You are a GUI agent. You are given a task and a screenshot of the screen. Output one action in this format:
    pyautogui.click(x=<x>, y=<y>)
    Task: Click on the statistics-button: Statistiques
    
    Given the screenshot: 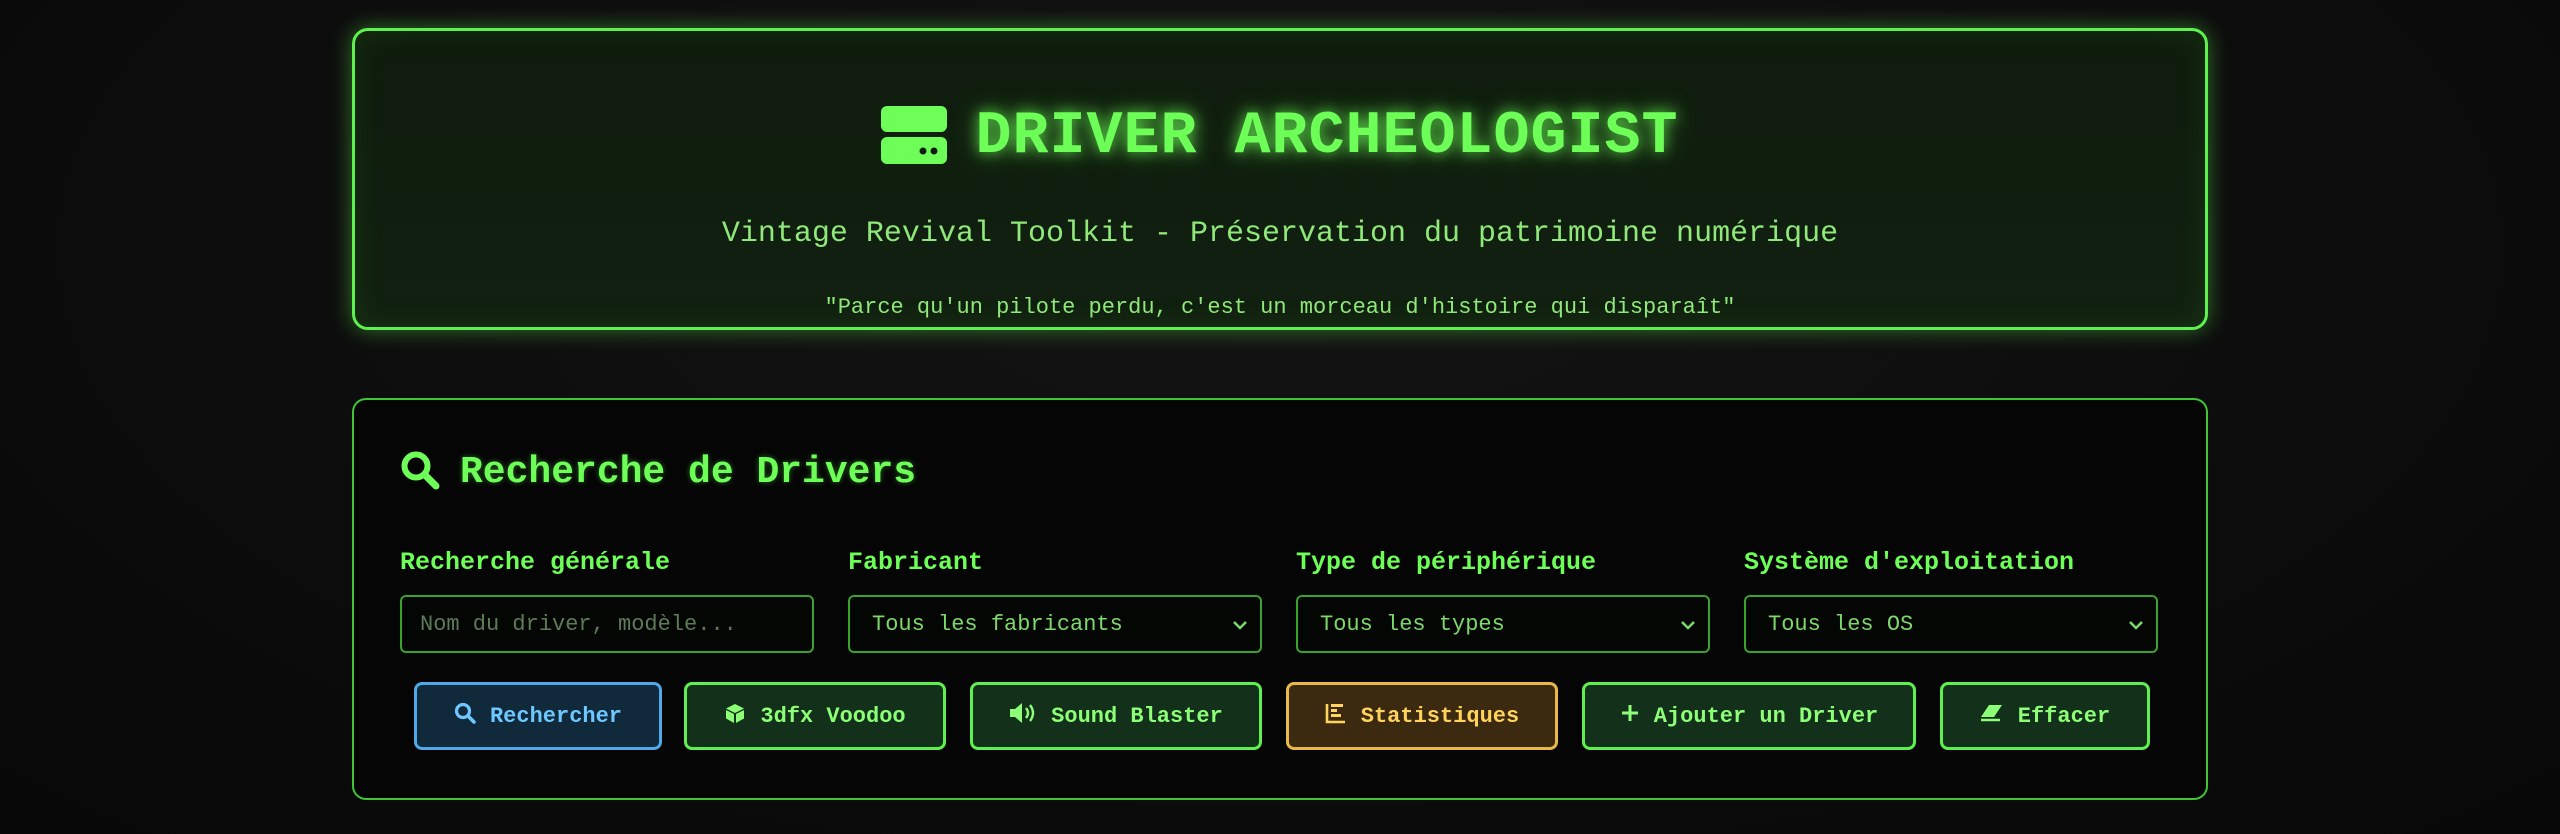 What is the action you would take?
    pyautogui.click(x=1422, y=716)
    